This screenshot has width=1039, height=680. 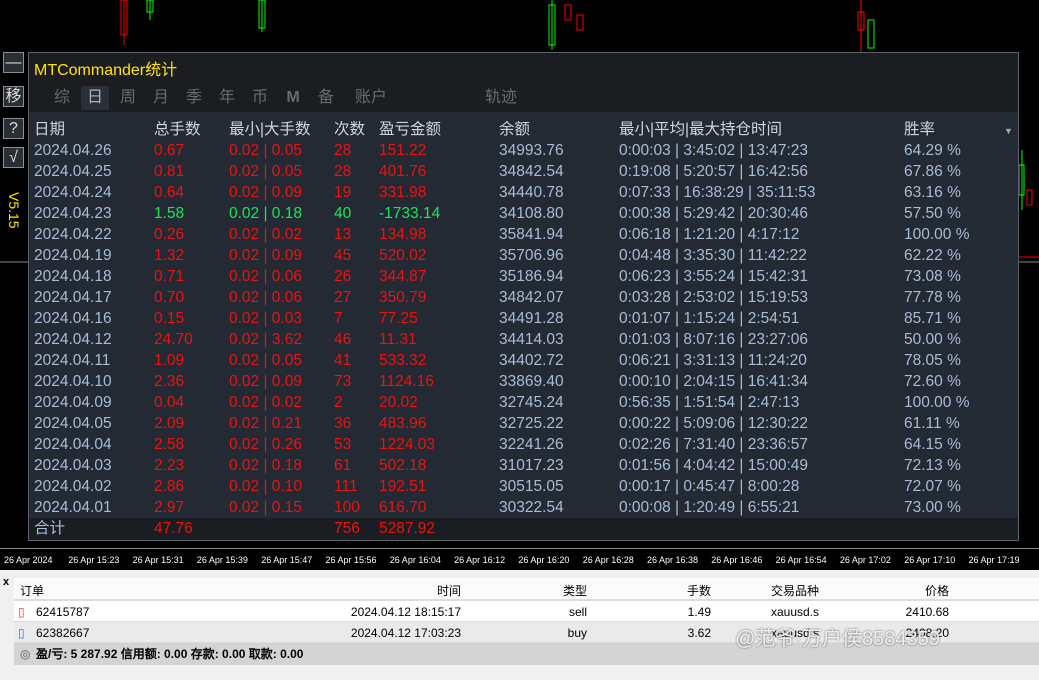 What do you see at coordinates (932, 486) in the screenshot?
I see `cell-win: 72.07 %` at bounding box center [932, 486].